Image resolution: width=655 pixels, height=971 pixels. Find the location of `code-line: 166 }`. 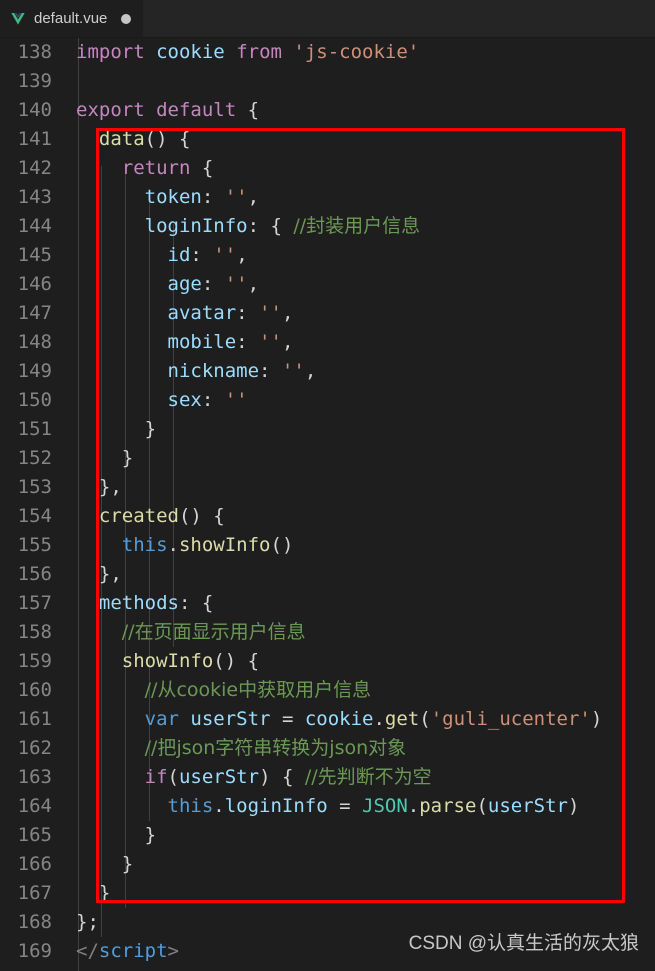

code-line: 166 } is located at coordinates (327, 864).